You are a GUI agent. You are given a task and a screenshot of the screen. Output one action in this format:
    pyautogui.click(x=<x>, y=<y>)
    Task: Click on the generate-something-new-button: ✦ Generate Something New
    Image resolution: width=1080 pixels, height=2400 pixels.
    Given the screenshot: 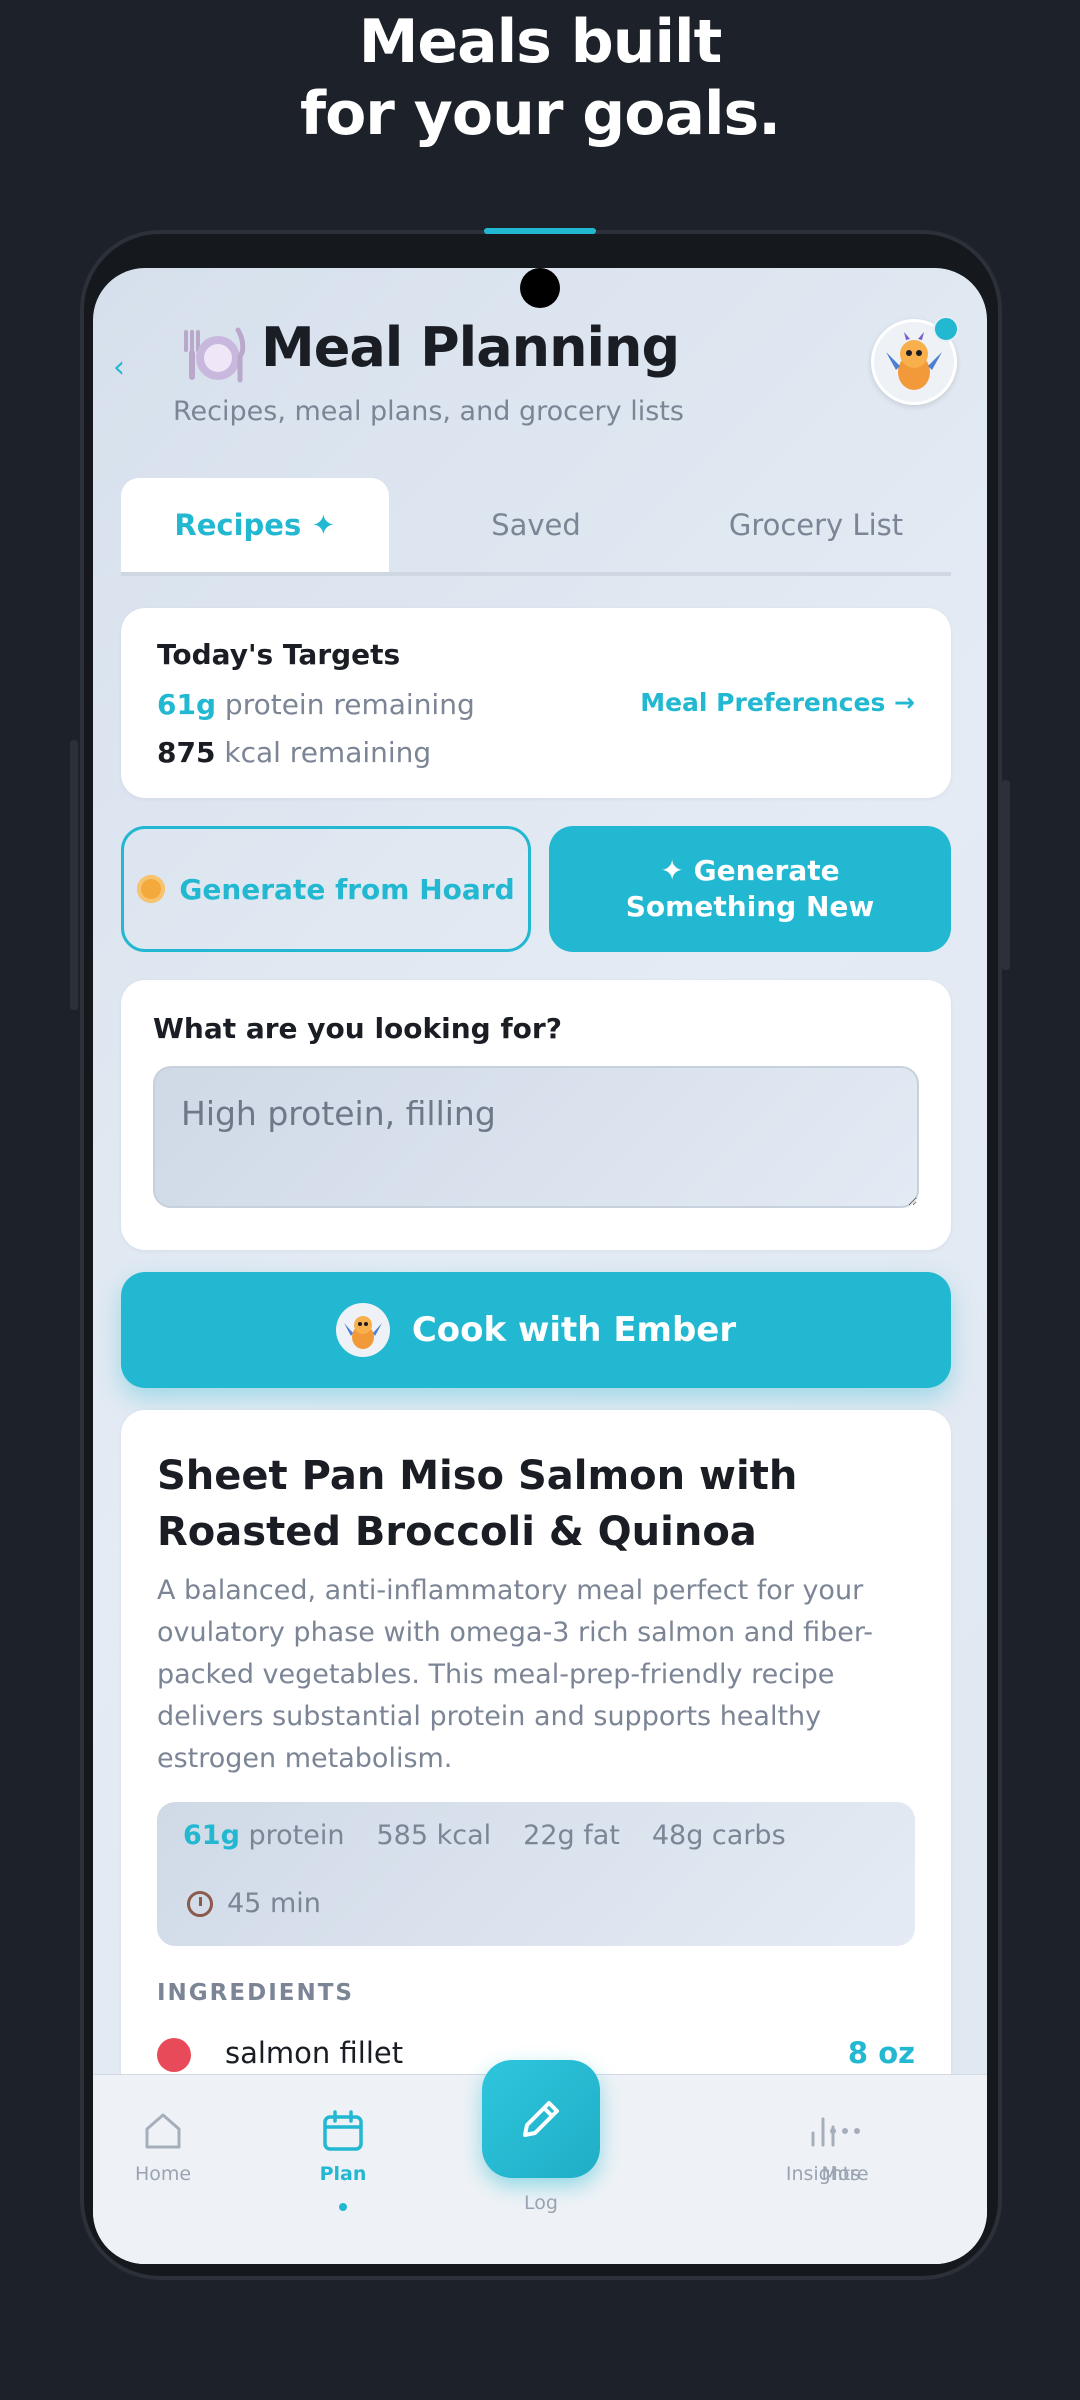 What is the action you would take?
    pyautogui.click(x=750, y=889)
    